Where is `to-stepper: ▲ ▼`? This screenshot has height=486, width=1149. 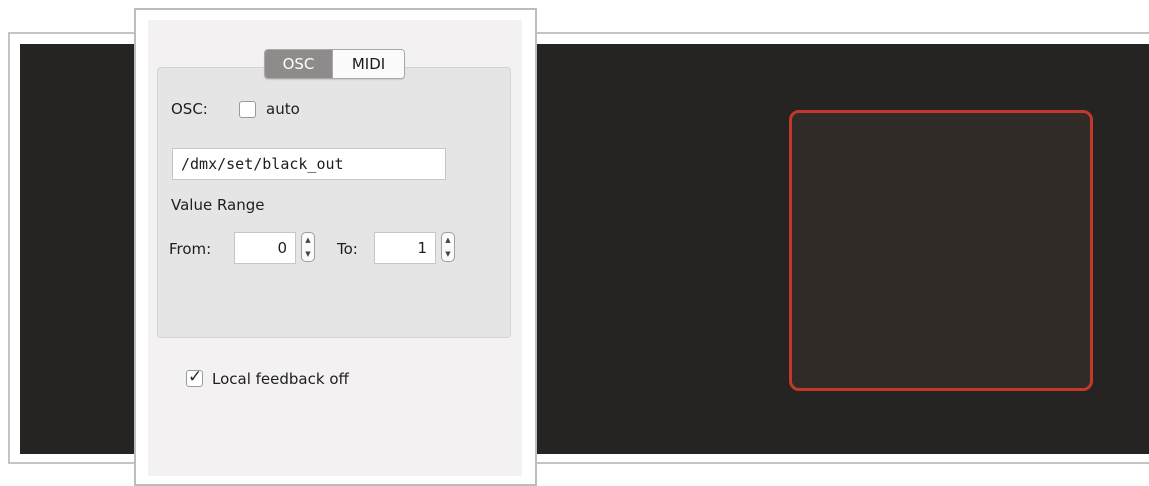 to-stepper: ▲ ▼ is located at coordinates (448, 247).